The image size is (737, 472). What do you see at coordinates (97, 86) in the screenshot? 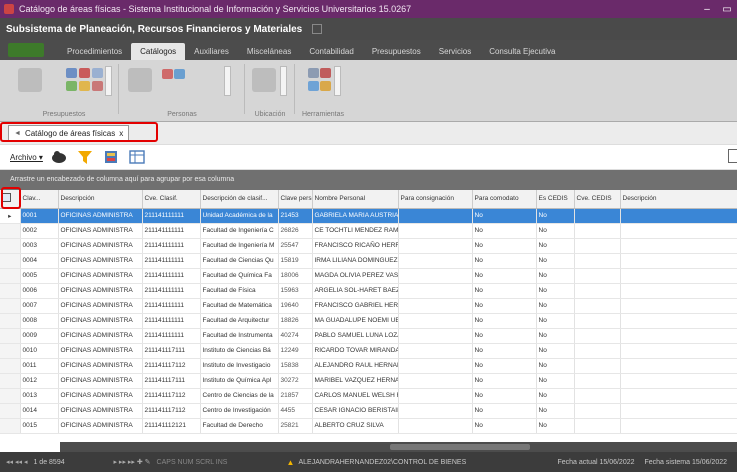
I see `account-icon` at bounding box center [97, 86].